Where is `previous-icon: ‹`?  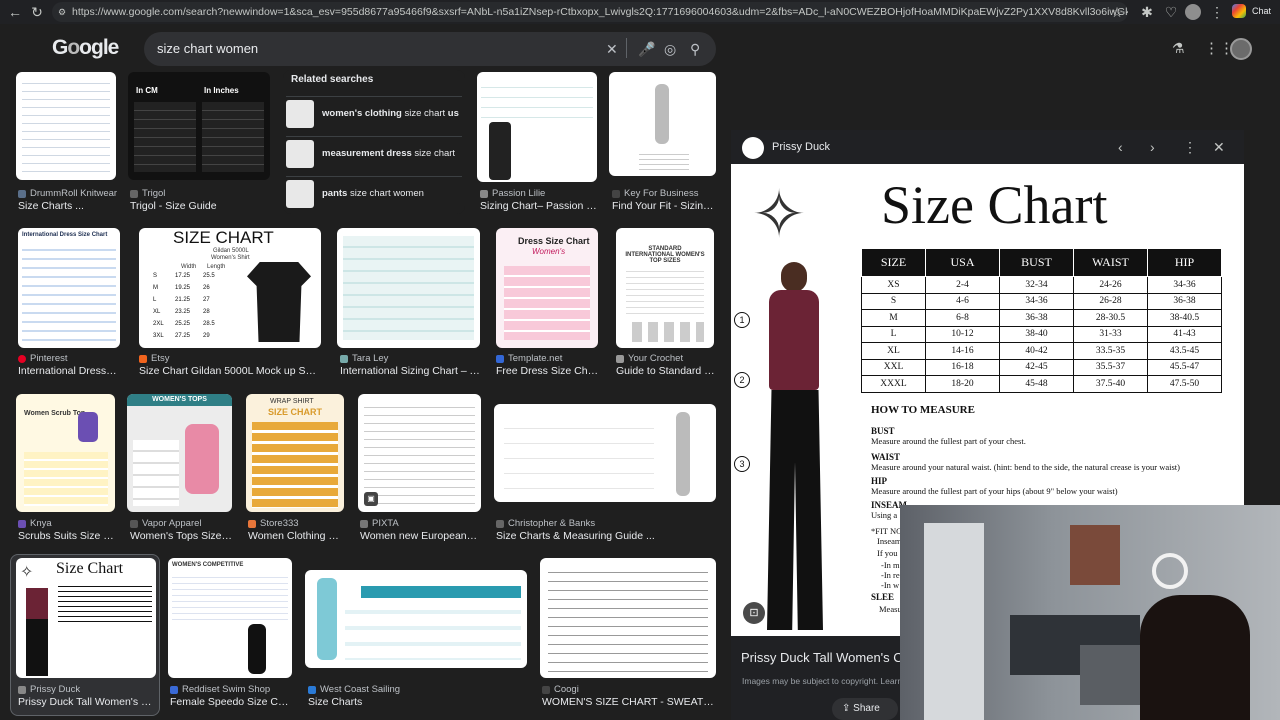
previous-icon: ‹ is located at coordinates (1120, 147).